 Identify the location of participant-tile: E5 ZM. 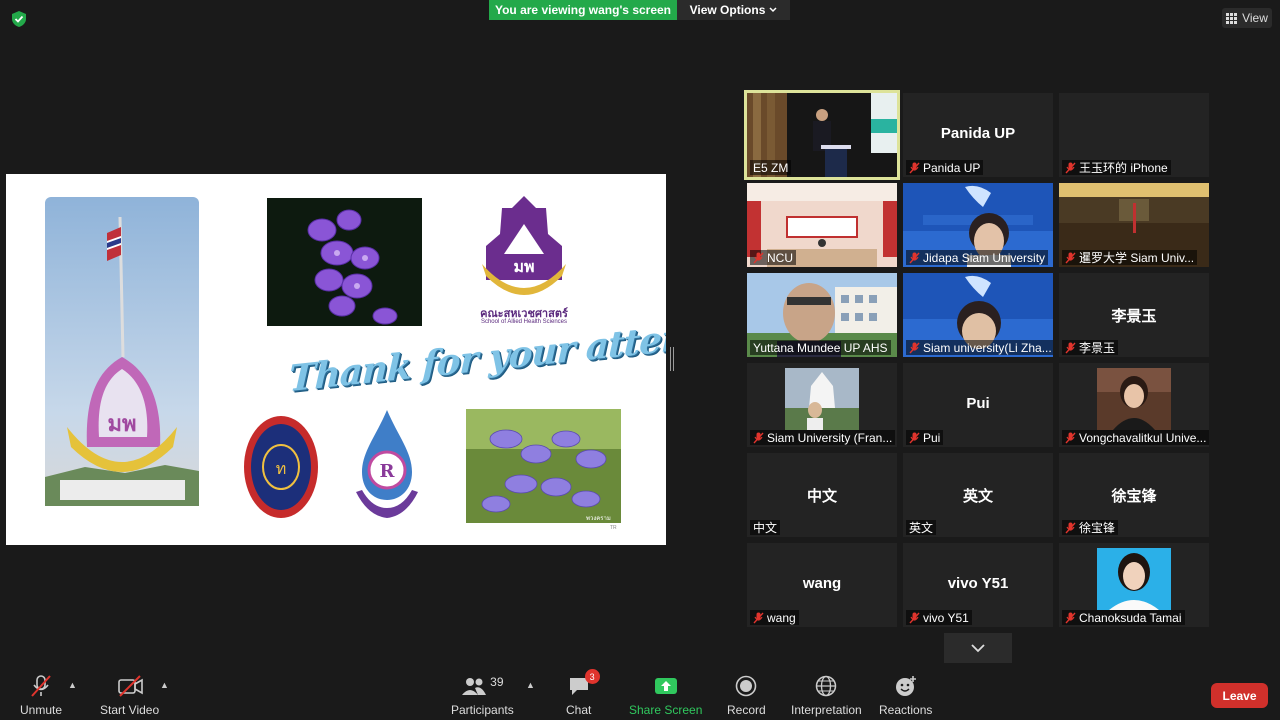
(822, 135).